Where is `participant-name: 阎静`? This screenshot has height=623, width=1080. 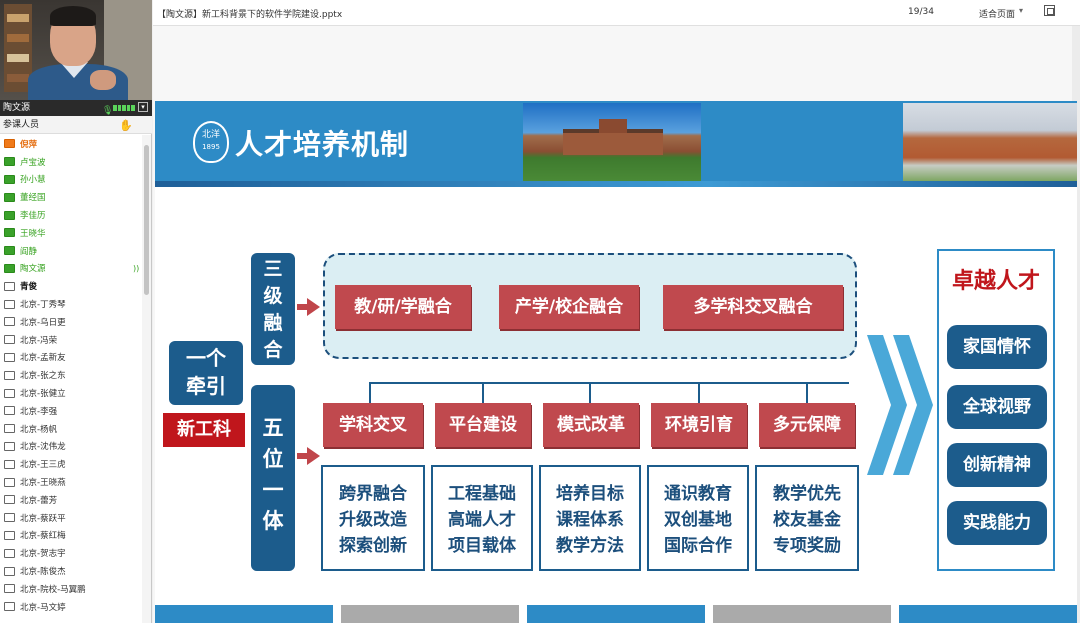 participant-name: 阎静 is located at coordinates (29, 251).